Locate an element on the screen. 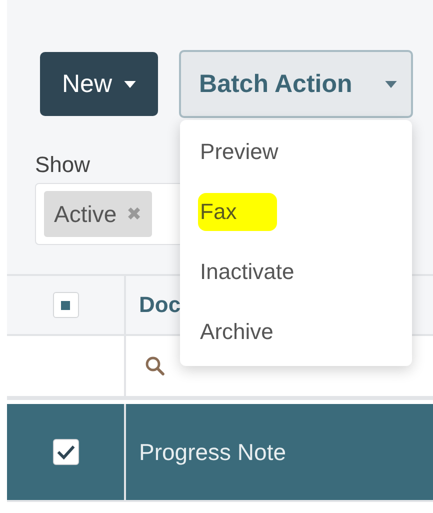 The width and height of the screenshot is (433, 513). search-icon is located at coordinates (155, 366).